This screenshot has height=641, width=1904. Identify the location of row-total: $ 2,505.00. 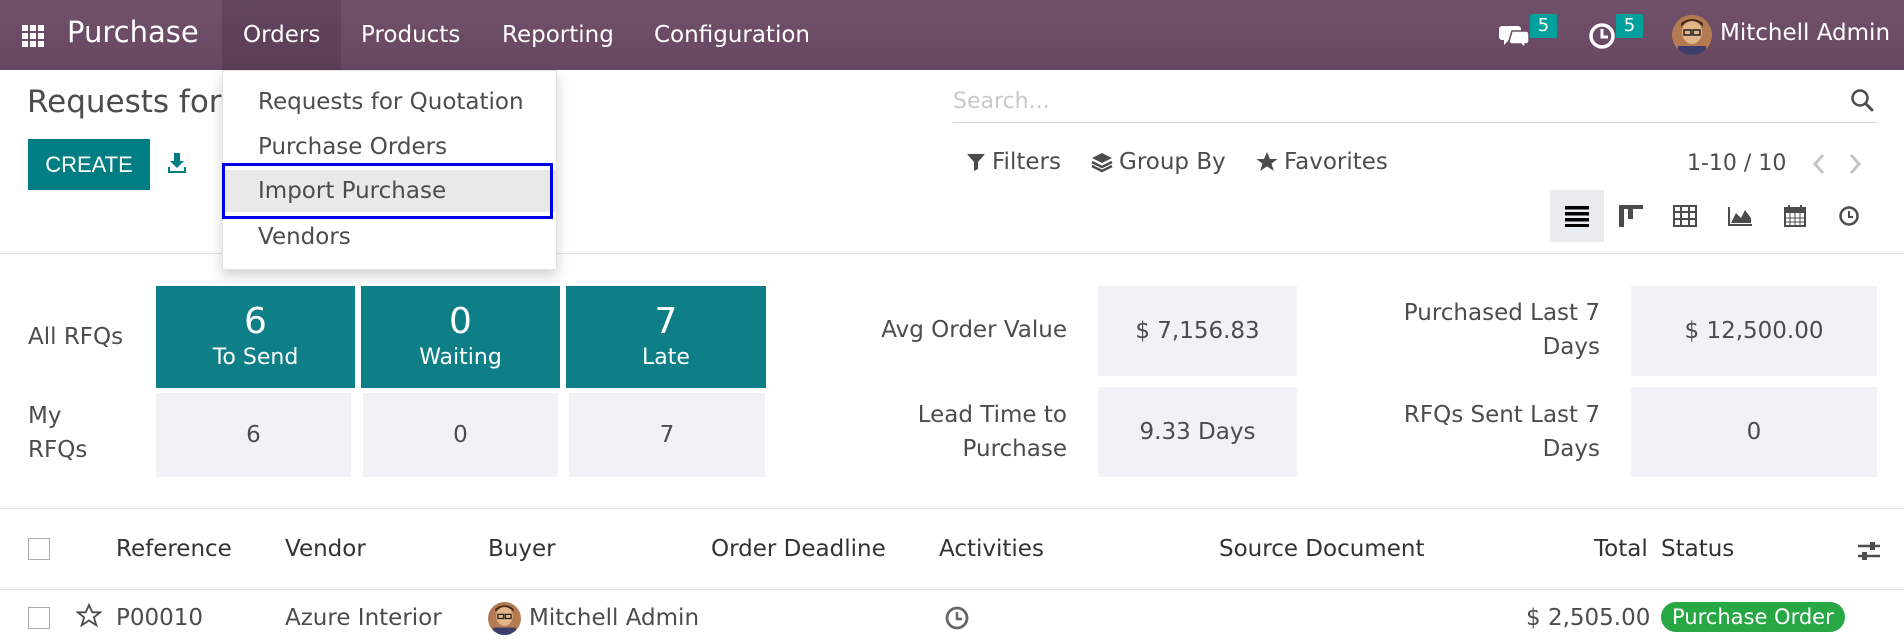
(1588, 618).